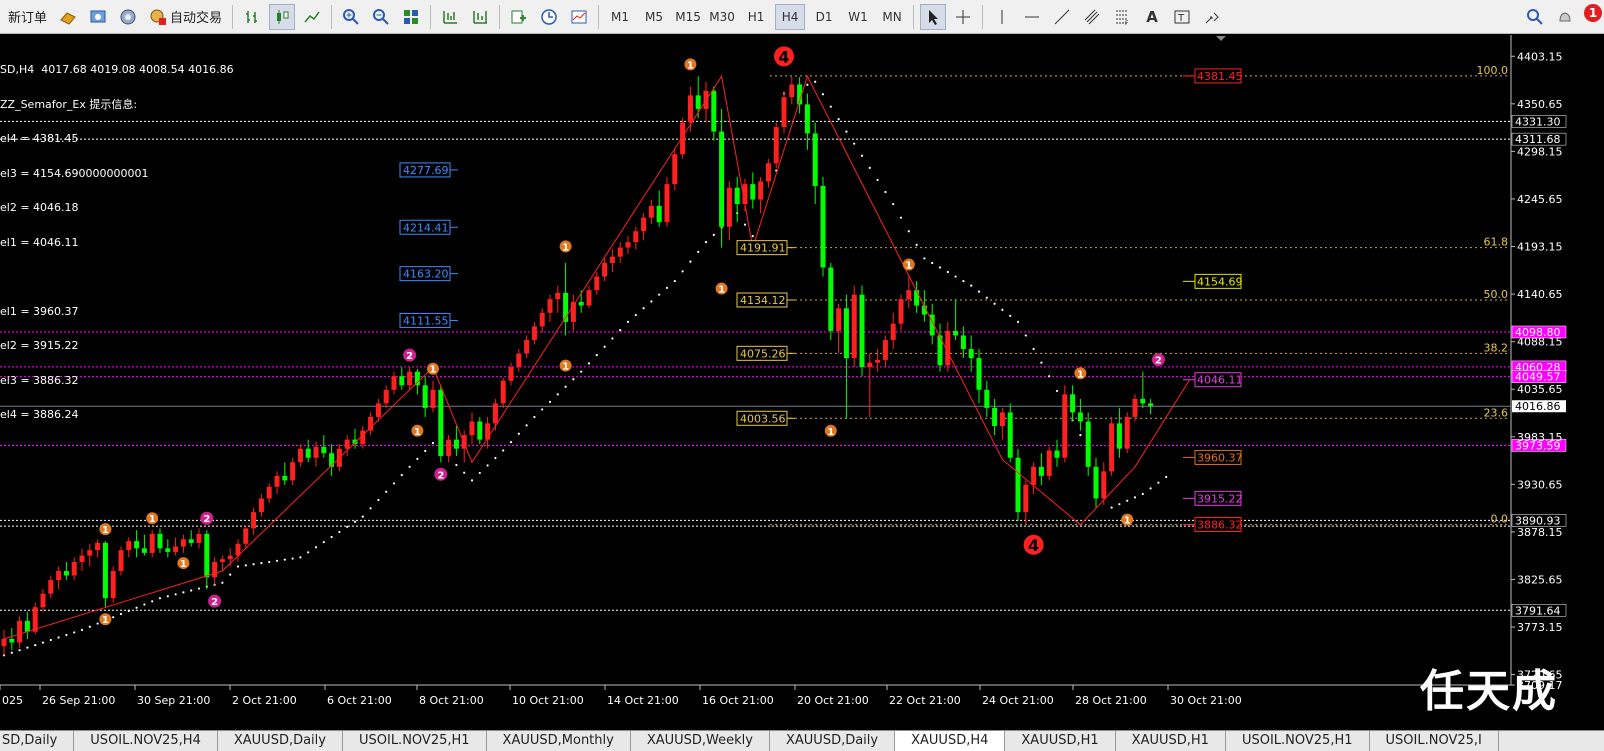 The height and width of the screenshot is (751, 1604). Describe the element at coordinates (1535, 17) in the screenshot. I see `search-icon` at that location.